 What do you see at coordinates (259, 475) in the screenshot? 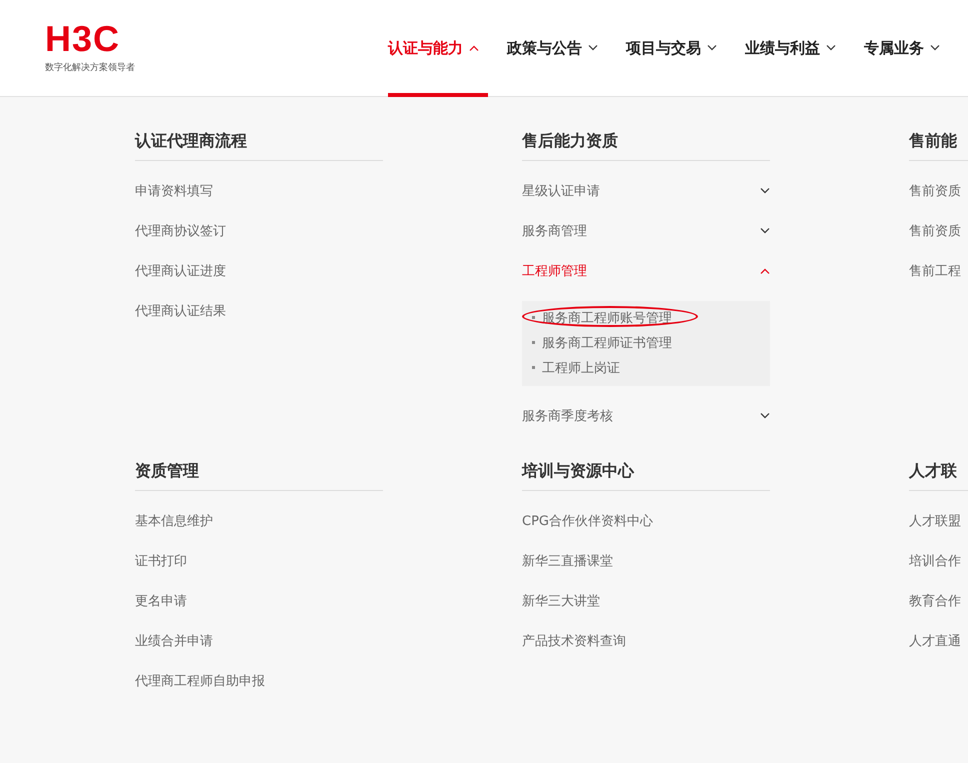
I see `section-heading: 资质管理` at bounding box center [259, 475].